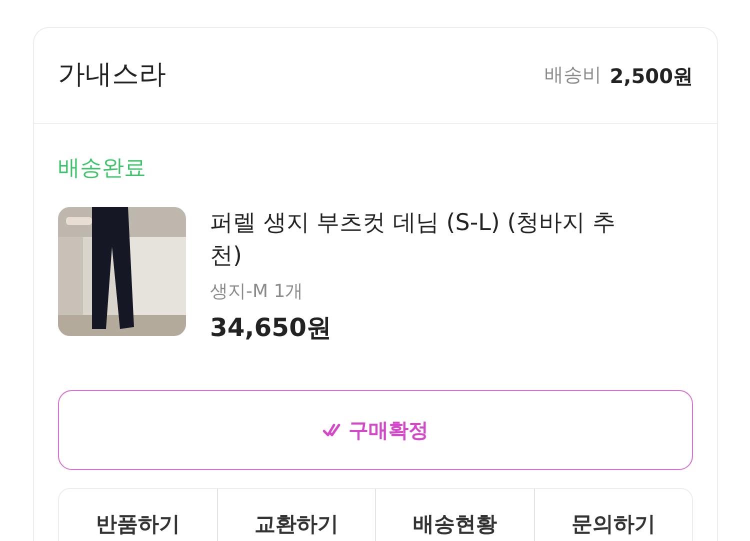 The width and height of the screenshot is (750, 541). What do you see at coordinates (295, 515) in the screenshot?
I see `action-button: 교환하기` at bounding box center [295, 515].